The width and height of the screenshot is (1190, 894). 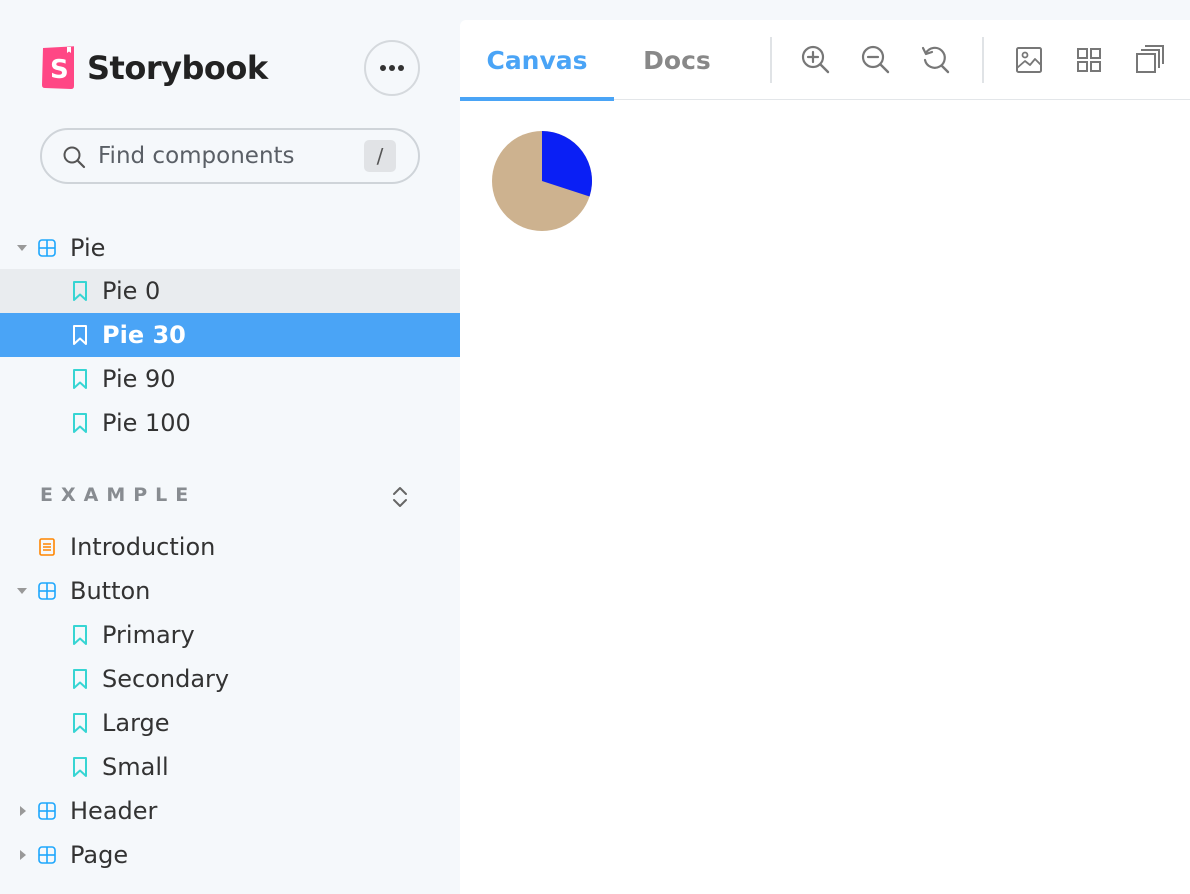 I want to click on zoom-in-icon, so click(x=815, y=59).